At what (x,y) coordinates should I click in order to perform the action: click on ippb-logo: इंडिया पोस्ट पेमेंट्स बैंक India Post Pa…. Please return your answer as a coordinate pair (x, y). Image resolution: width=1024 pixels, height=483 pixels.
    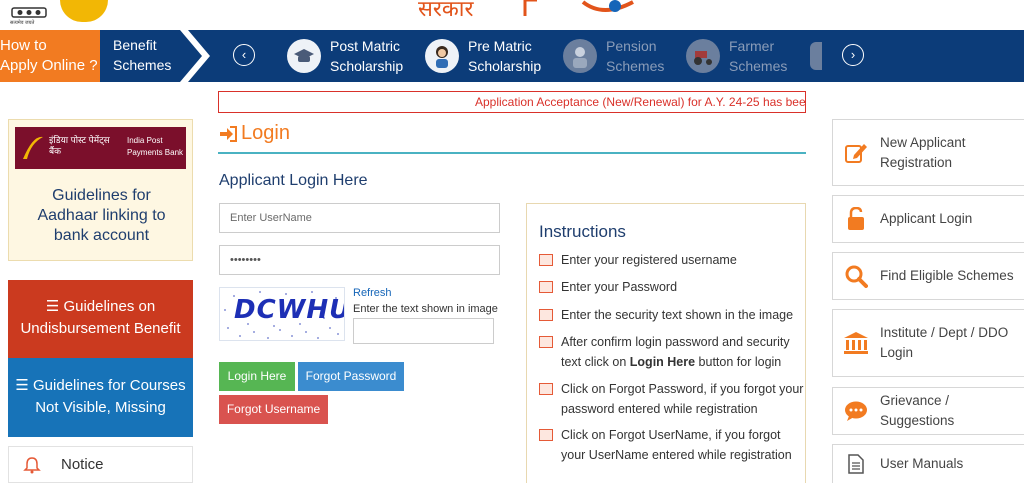
    Looking at the image, I should click on (100, 148).